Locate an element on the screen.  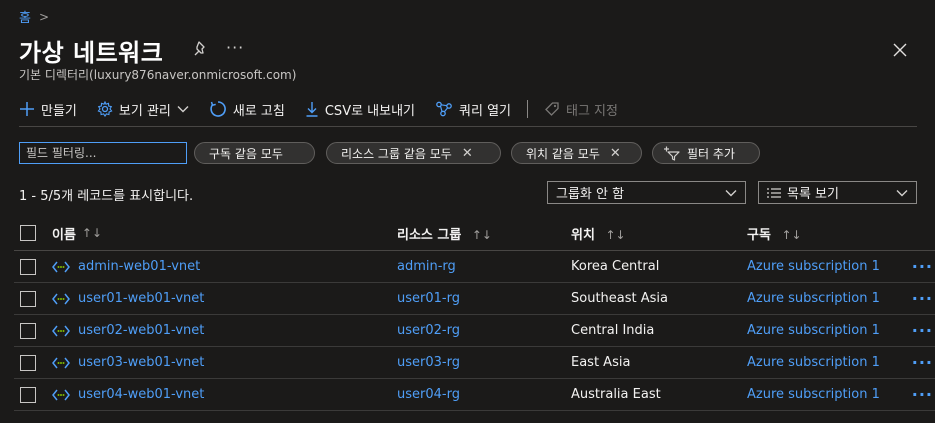
breadcrumb-home-link: 홈 is located at coordinates (25, 16).